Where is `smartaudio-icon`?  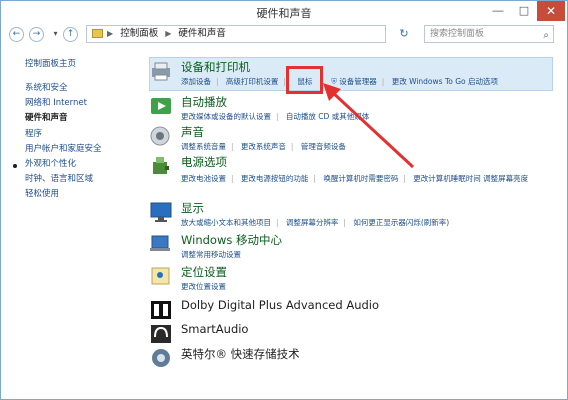
smartaudio-icon is located at coordinates (161, 334).